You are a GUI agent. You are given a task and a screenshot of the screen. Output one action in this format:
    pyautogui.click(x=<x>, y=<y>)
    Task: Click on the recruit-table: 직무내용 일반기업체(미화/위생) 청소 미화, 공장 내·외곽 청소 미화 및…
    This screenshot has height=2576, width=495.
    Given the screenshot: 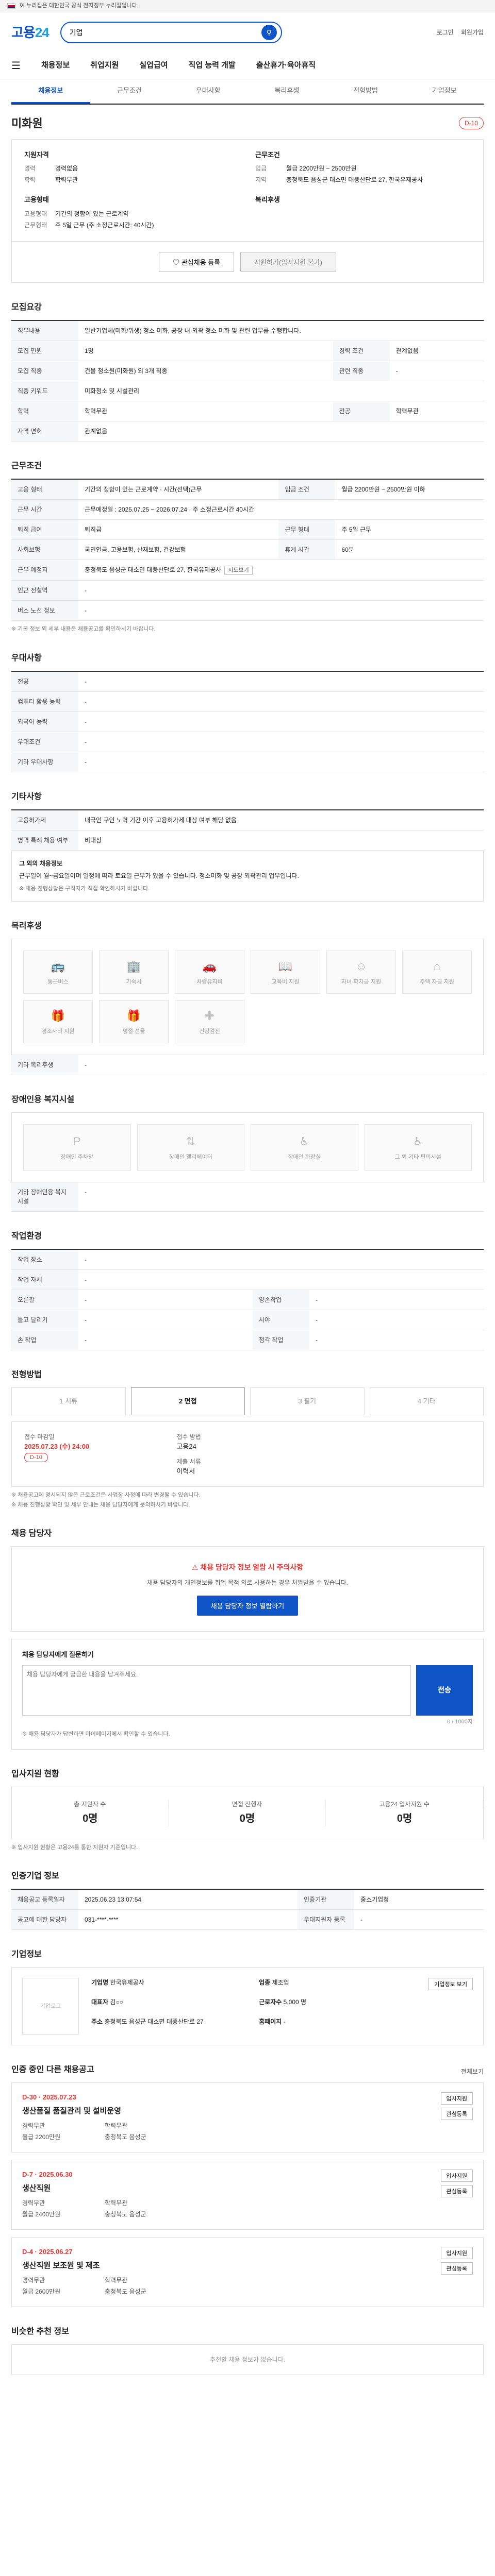 What is the action you would take?
    pyautogui.click(x=247, y=380)
    